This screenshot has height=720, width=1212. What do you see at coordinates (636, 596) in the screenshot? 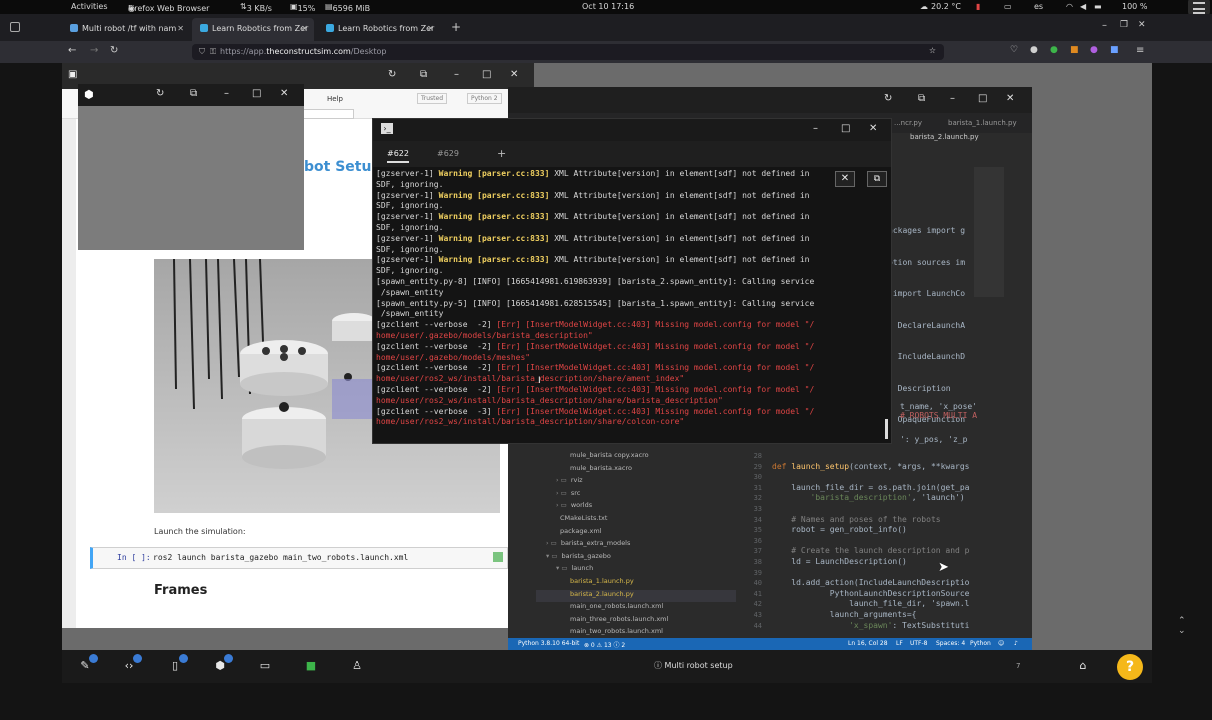
I see `file-tree-item: barista_2.launch.py` at bounding box center [636, 596].